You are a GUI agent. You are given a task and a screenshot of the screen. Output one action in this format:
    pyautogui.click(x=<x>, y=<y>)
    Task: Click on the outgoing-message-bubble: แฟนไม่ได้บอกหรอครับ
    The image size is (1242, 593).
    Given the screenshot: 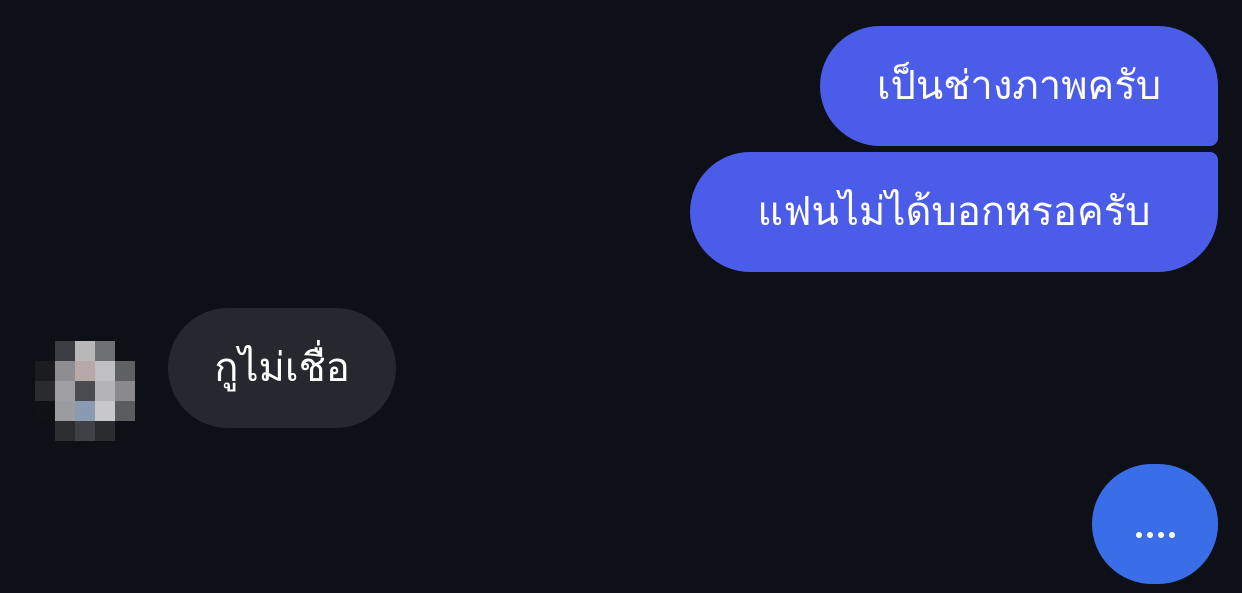 What is the action you would take?
    pyautogui.click(x=954, y=212)
    